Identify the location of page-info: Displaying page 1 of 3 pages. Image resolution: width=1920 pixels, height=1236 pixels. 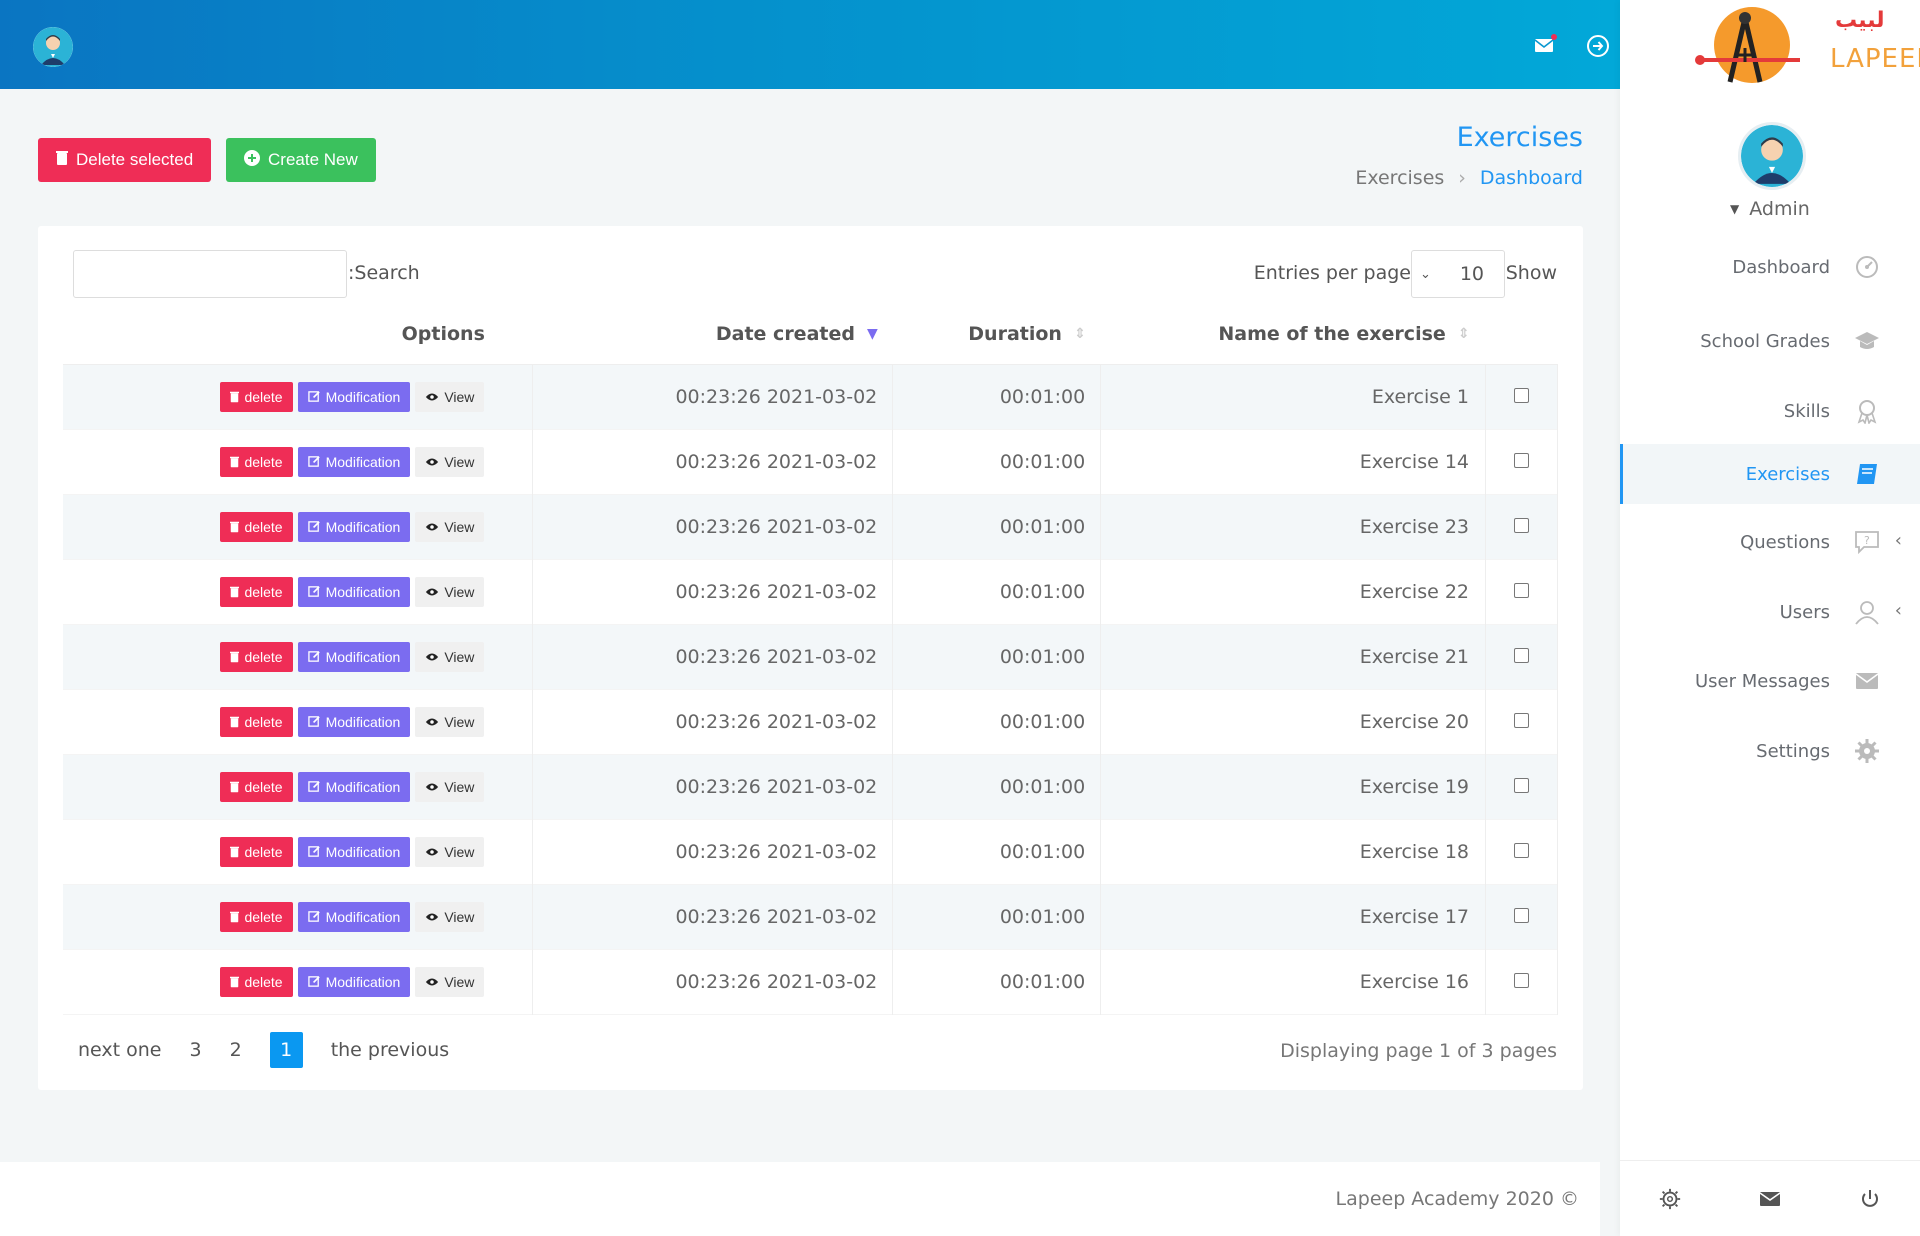
(1418, 1051).